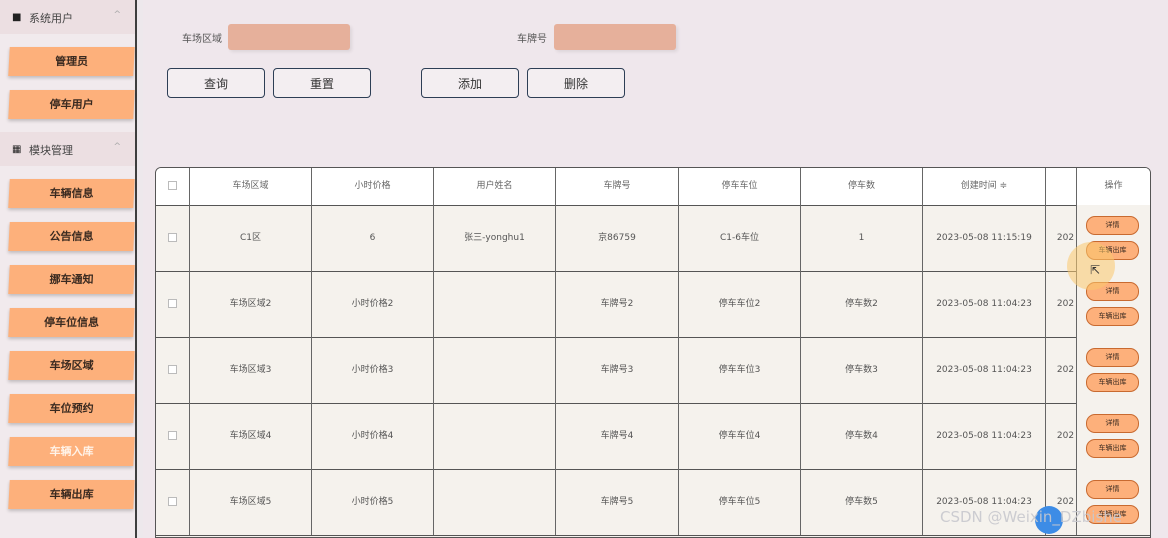 Image resolution: width=1168 pixels, height=538 pixels. What do you see at coordinates (470, 83) in the screenshot?
I see `add-button: 添加` at bounding box center [470, 83].